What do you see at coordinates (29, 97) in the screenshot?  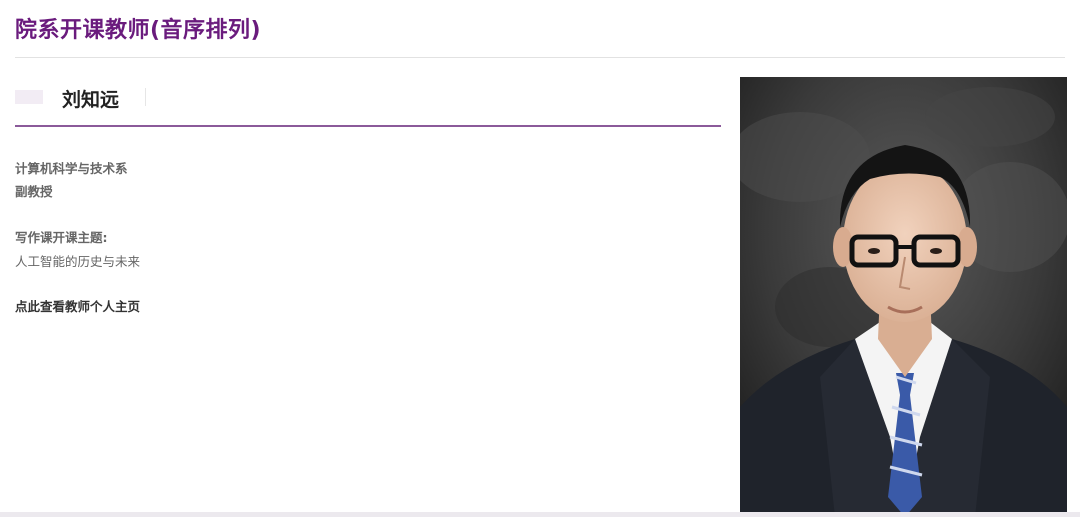 I see `name-accent-block` at bounding box center [29, 97].